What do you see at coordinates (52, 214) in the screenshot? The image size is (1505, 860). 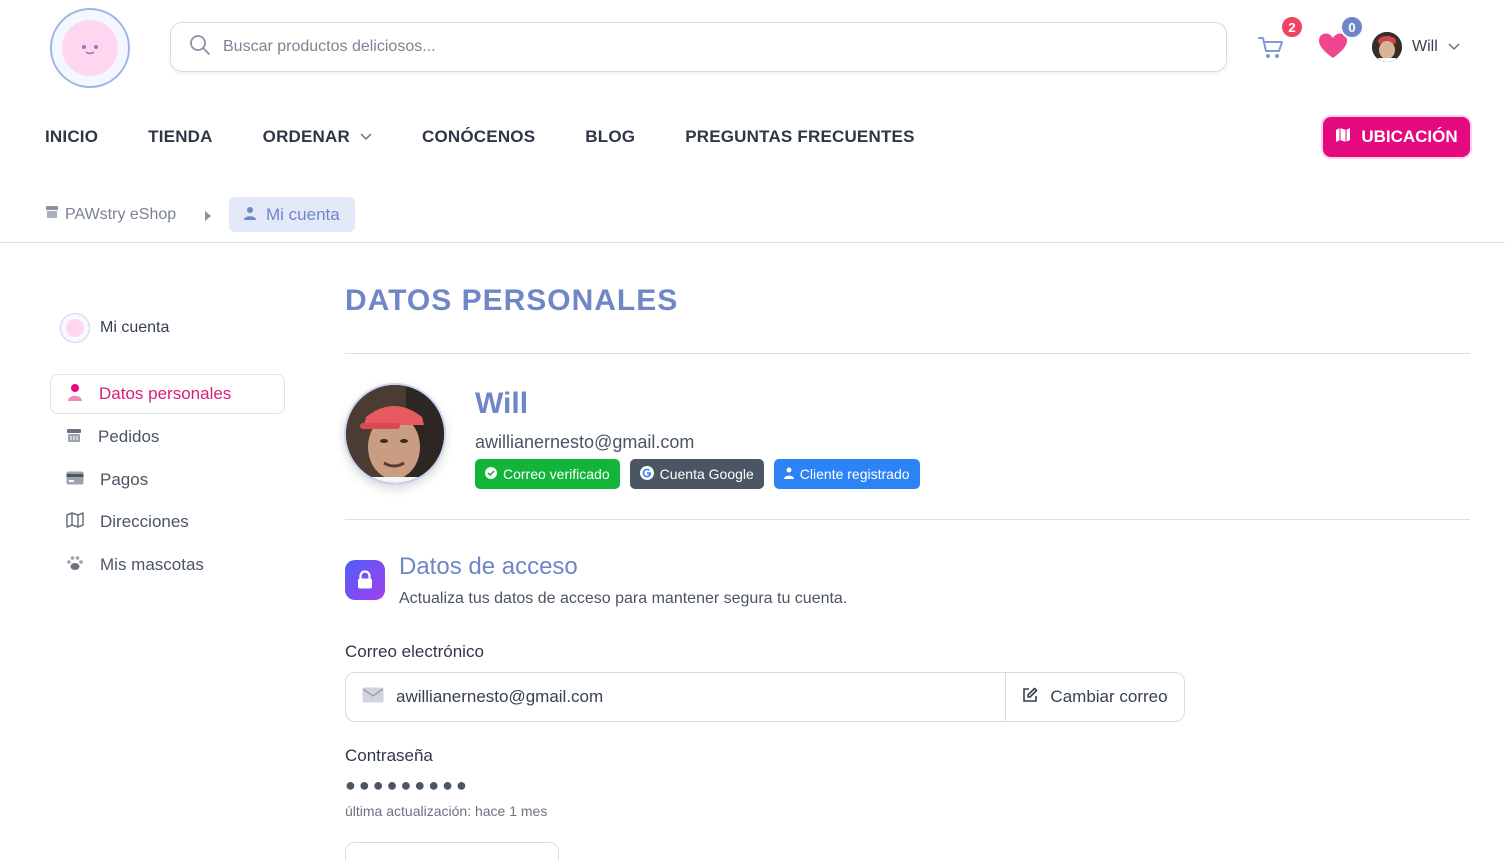 I see `shop-icon` at bounding box center [52, 214].